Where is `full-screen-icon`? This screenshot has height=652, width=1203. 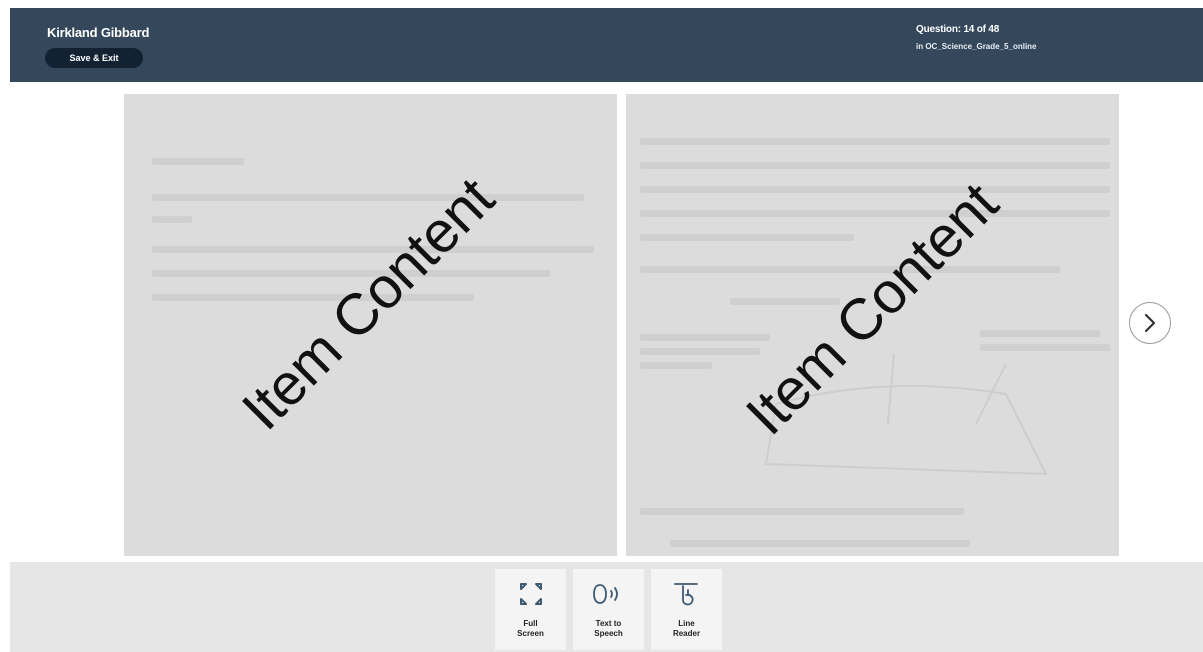 full-screen-icon is located at coordinates (530, 594).